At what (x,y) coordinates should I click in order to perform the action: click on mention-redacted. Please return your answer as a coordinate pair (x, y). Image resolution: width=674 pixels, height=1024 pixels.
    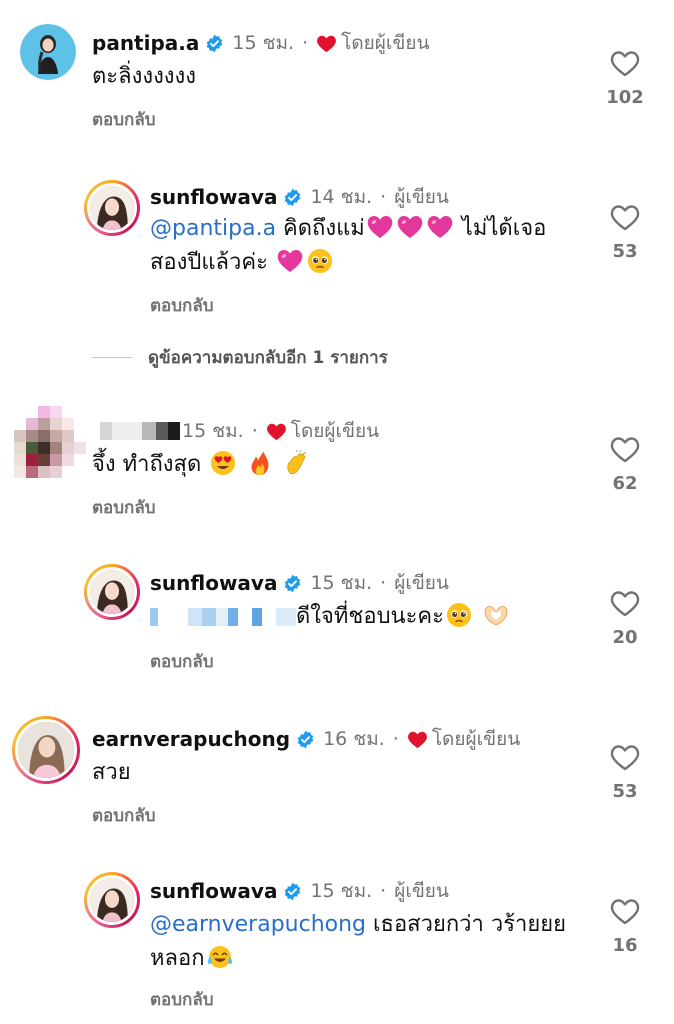
    Looking at the image, I should click on (223, 617).